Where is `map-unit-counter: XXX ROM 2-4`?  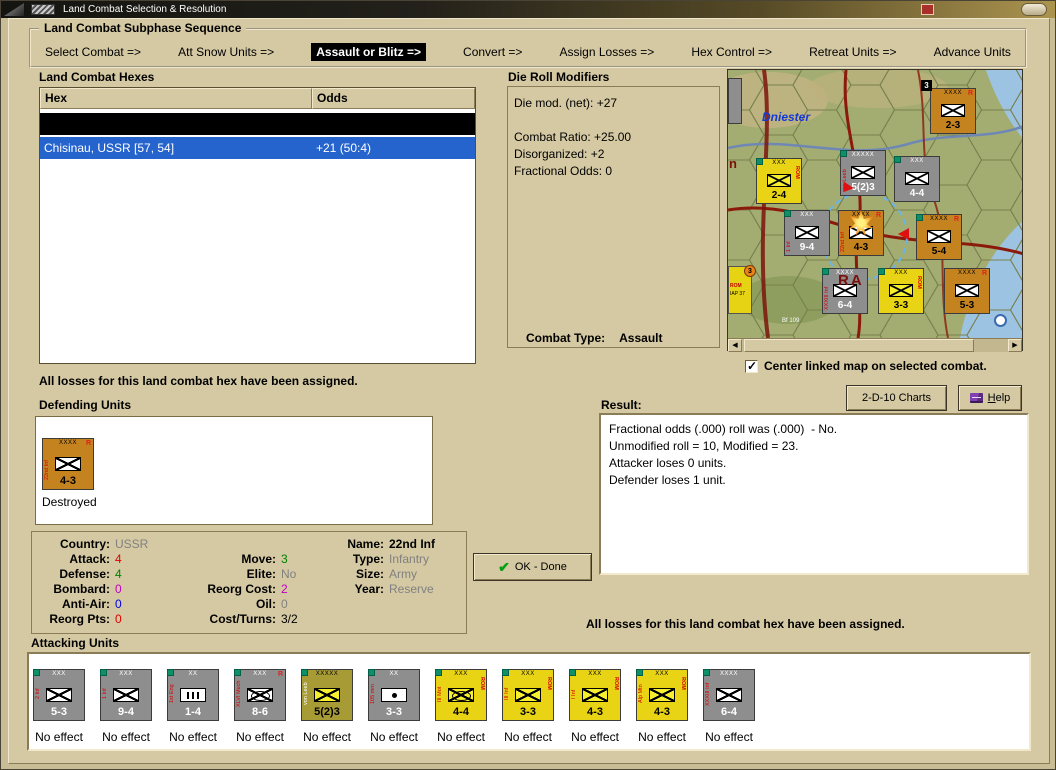
map-unit-counter: XXX ROM 2-4 is located at coordinates (779, 181).